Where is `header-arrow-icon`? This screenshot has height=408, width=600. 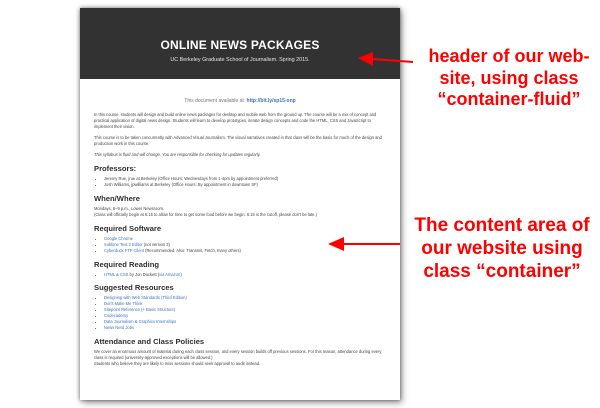 header-arrow-icon is located at coordinates (386, 59).